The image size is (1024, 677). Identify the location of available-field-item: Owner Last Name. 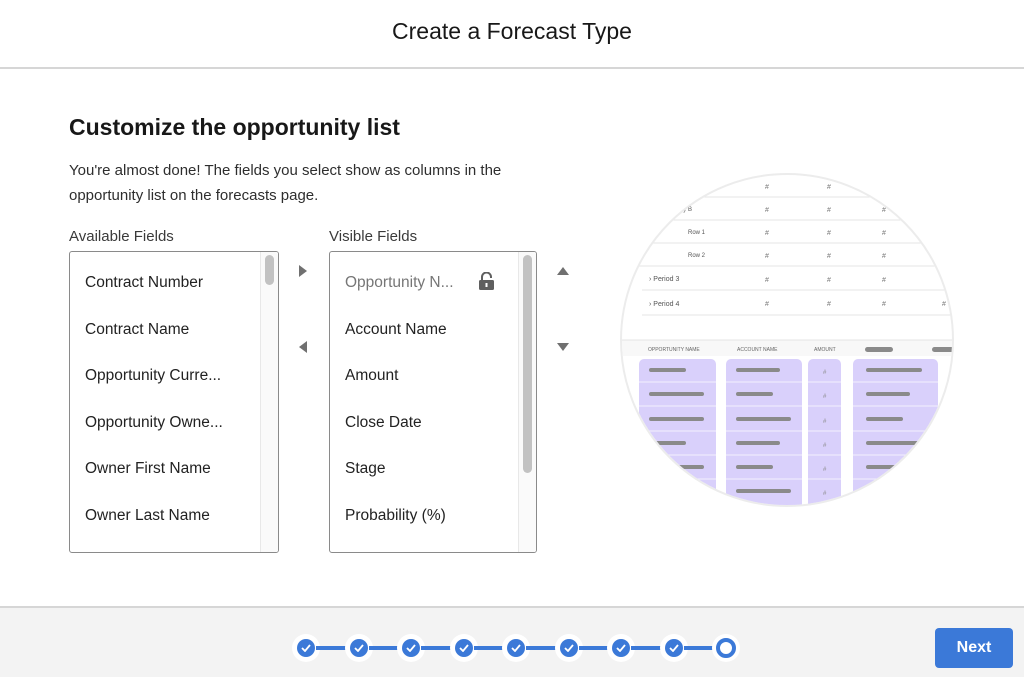
(147, 516).